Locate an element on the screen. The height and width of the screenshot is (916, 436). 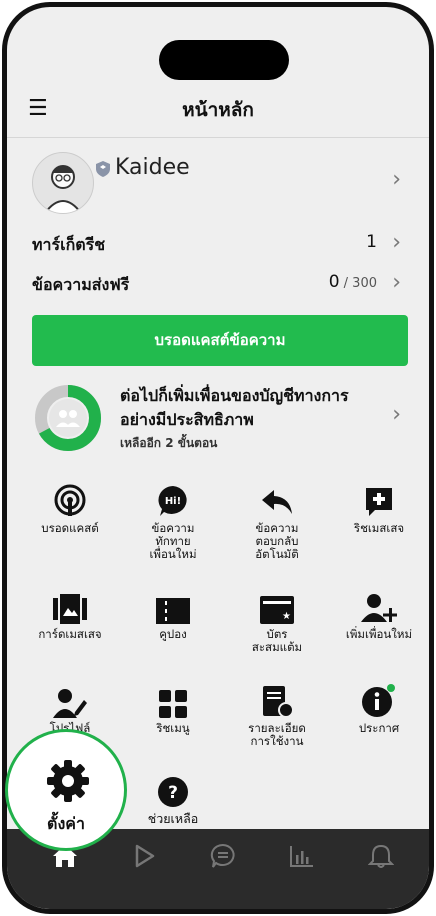
tile-reward-card: ★ บัตร สะสมแต้ม is located at coordinates (277, 621).